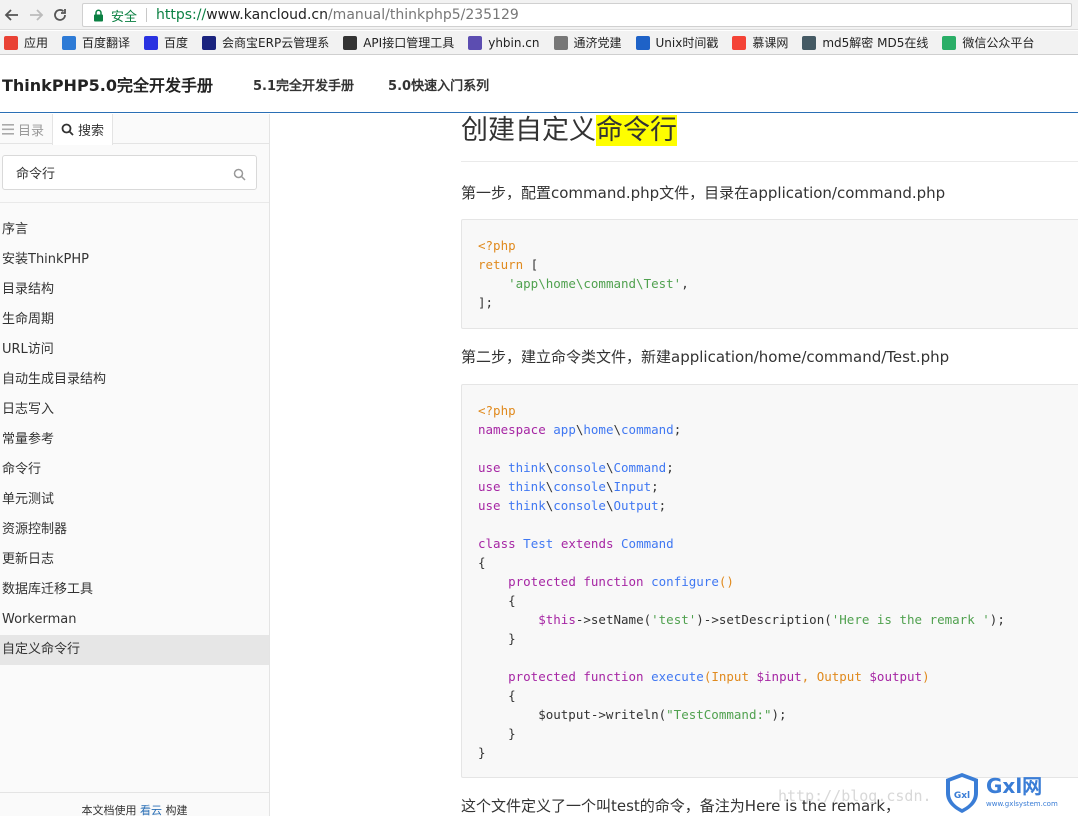 Image resolution: width=1078 pixels, height=816 pixels. What do you see at coordinates (134, 129) in the screenshot?
I see `sidebar-tabs: 目录 搜索` at bounding box center [134, 129].